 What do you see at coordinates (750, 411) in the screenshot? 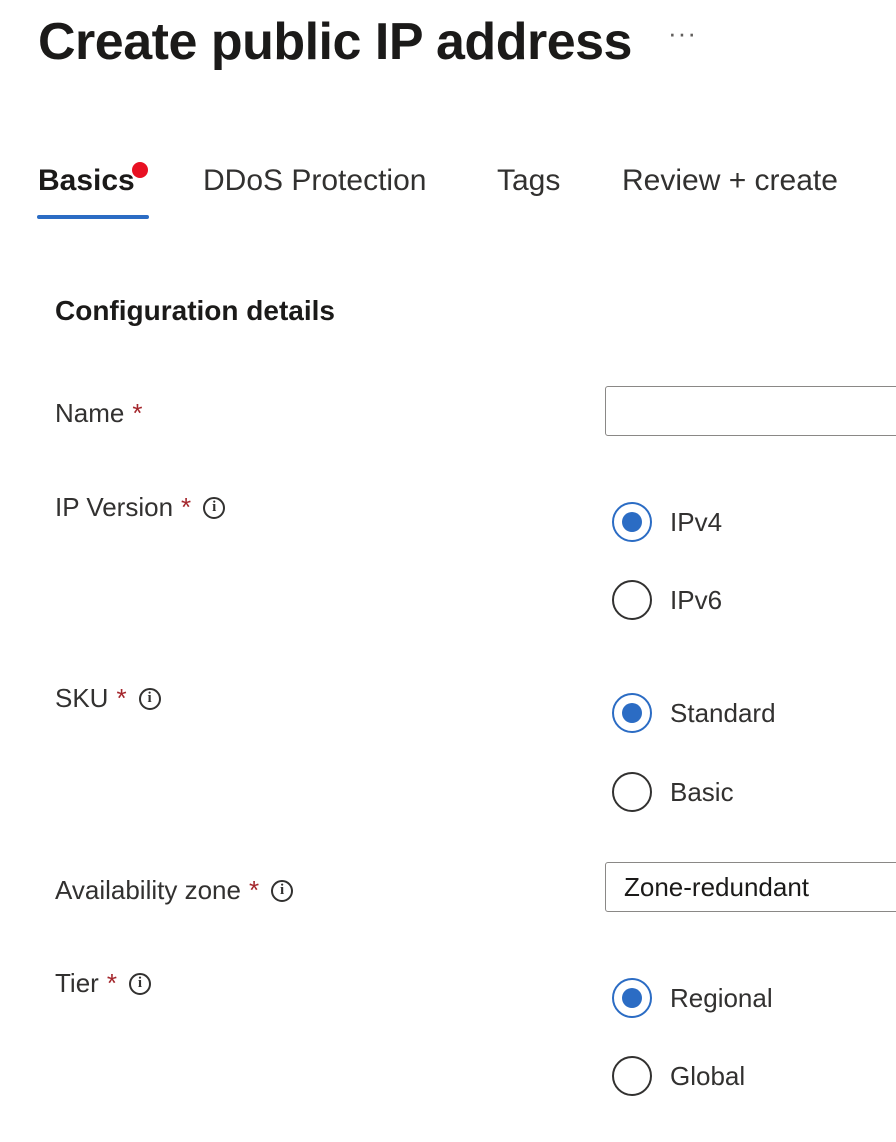
I see `name-input` at bounding box center [750, 411].